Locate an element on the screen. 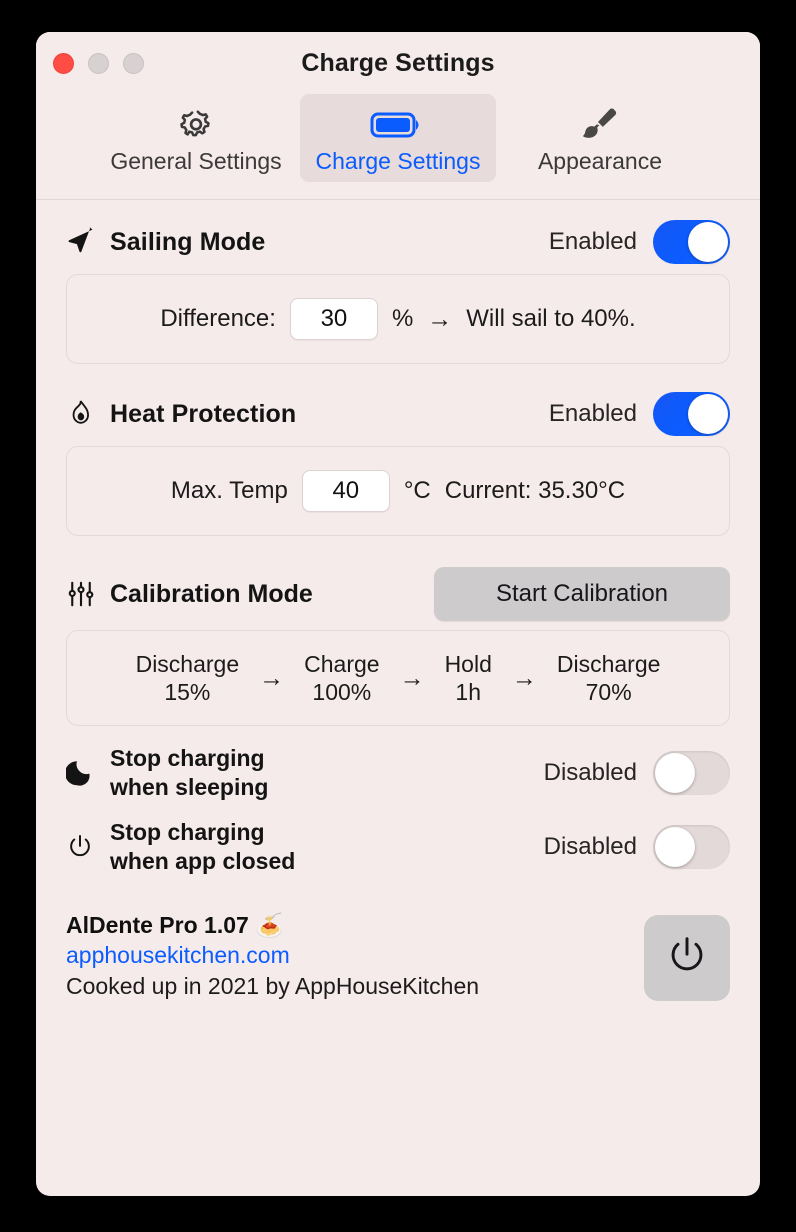 Image resolution: width=796 pixels, height=1232 pixels. calibration-step-name: Charge is located at coordinates (342, 663).